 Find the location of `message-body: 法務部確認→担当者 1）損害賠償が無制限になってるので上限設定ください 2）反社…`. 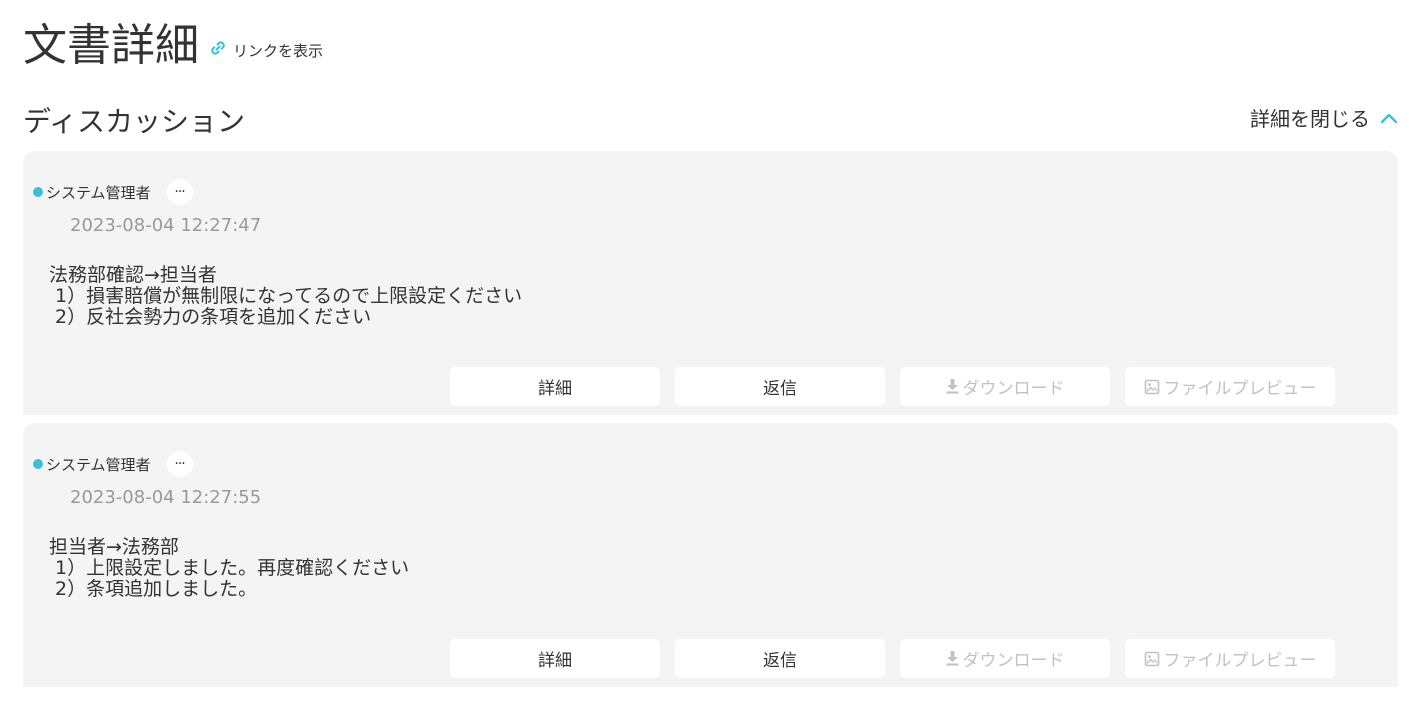

message-body: 法務部確認→担当者 1）損害賠償が無制限になってるので上限設定ください 2）反社… is located at coordinates (285, 296).